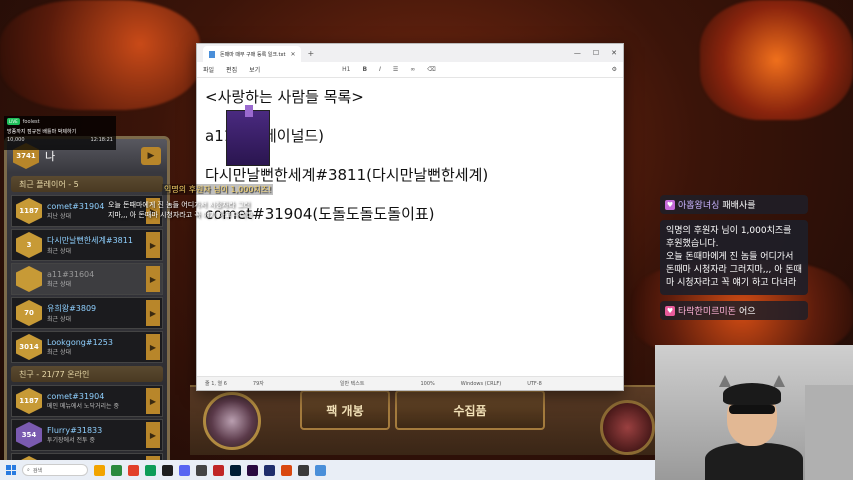 This screenshot has width=853, height=480. Describe the element at coordinates (269, 470) in the screenshot. I see `after-effects-icon` at that location.